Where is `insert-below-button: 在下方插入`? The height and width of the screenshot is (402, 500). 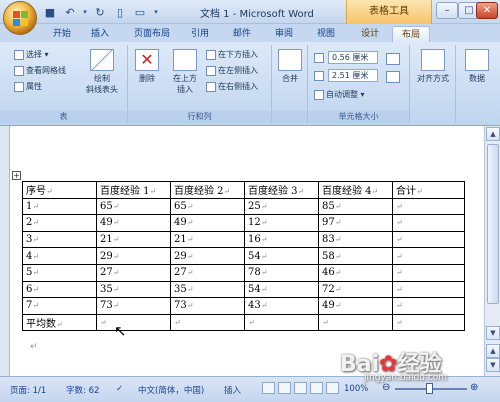
insert-below-button: 在下方插入 is located at coordinates (232, 54).